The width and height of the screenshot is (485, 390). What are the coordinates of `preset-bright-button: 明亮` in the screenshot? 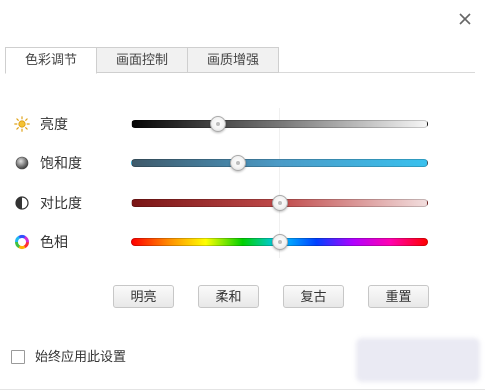 It's located at (143, 296).